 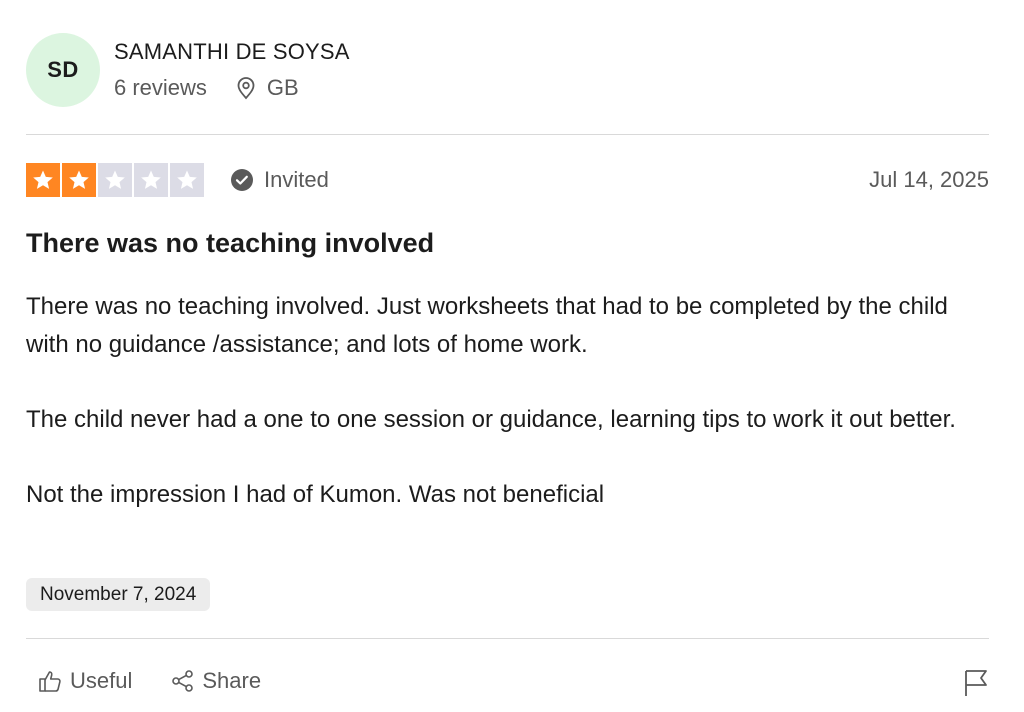 I want to click on thumbs-up-icon, so click(x=50, y=681).